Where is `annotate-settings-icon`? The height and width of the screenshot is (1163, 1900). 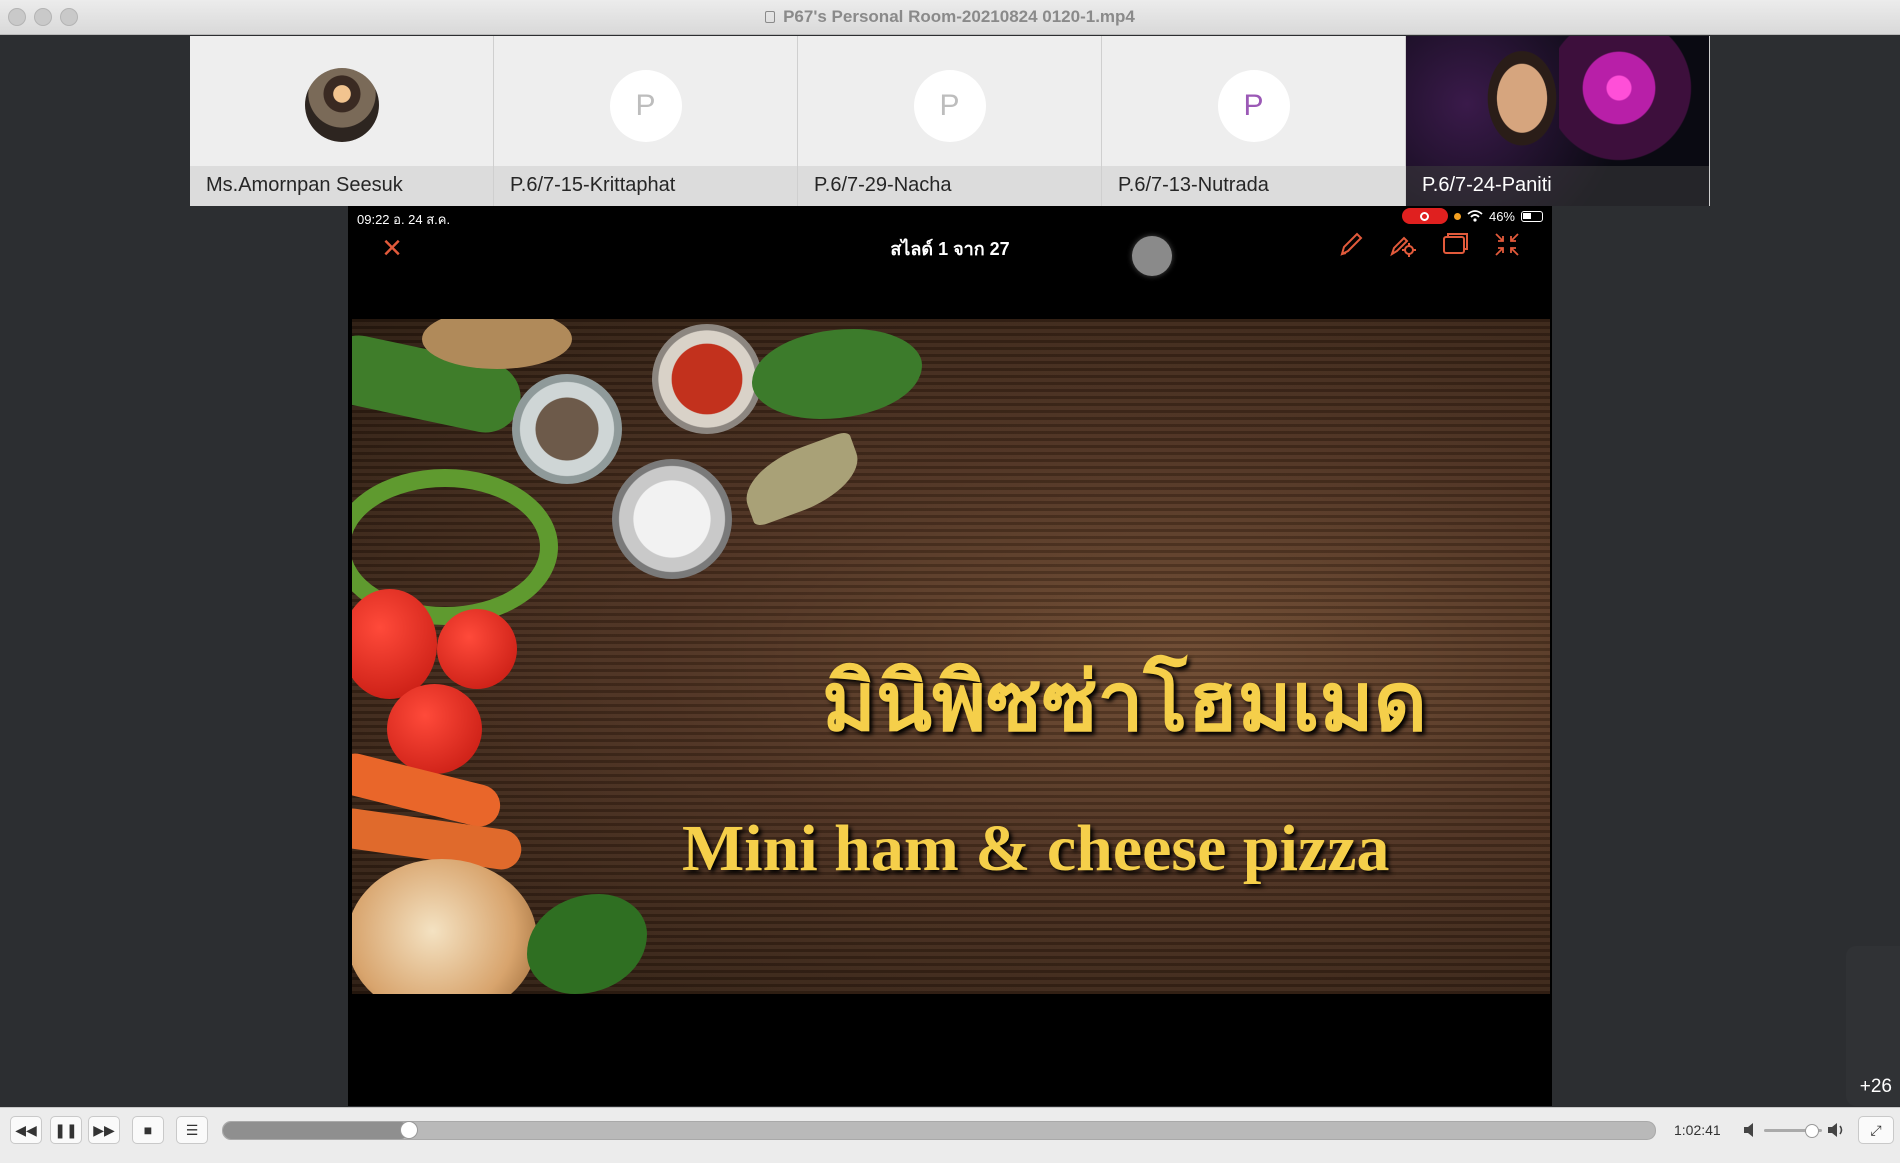 annotate-settings-icon is located at coordinates (1403, 244).